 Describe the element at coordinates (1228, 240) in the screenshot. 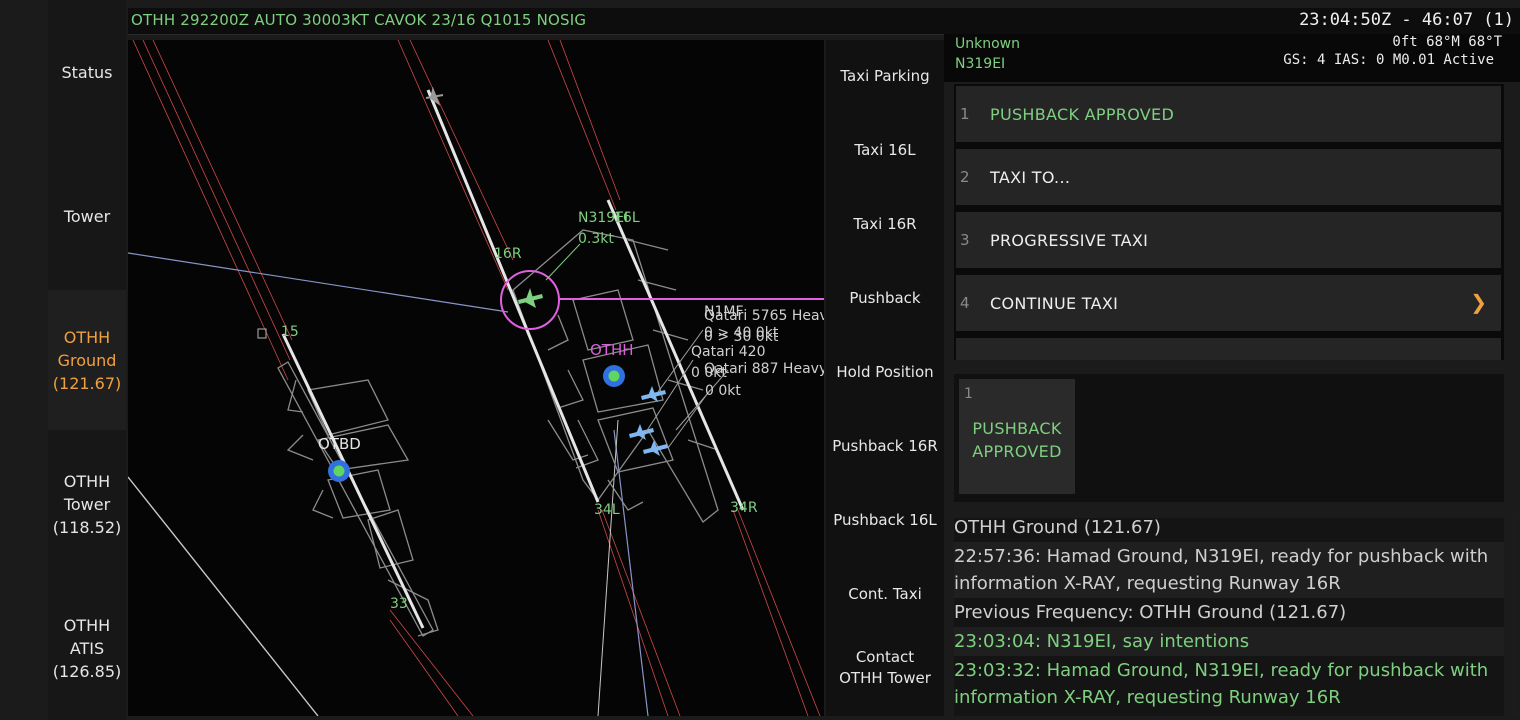

I see `option-progressive-taxi: 3 PROGRESSIVE TAXI` at that location.